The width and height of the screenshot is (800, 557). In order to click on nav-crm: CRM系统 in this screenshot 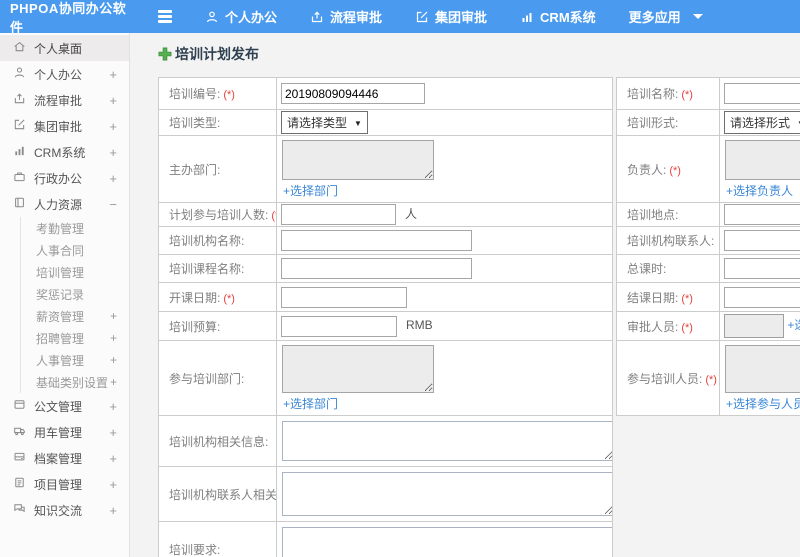, I will do `click(558, 16)`.